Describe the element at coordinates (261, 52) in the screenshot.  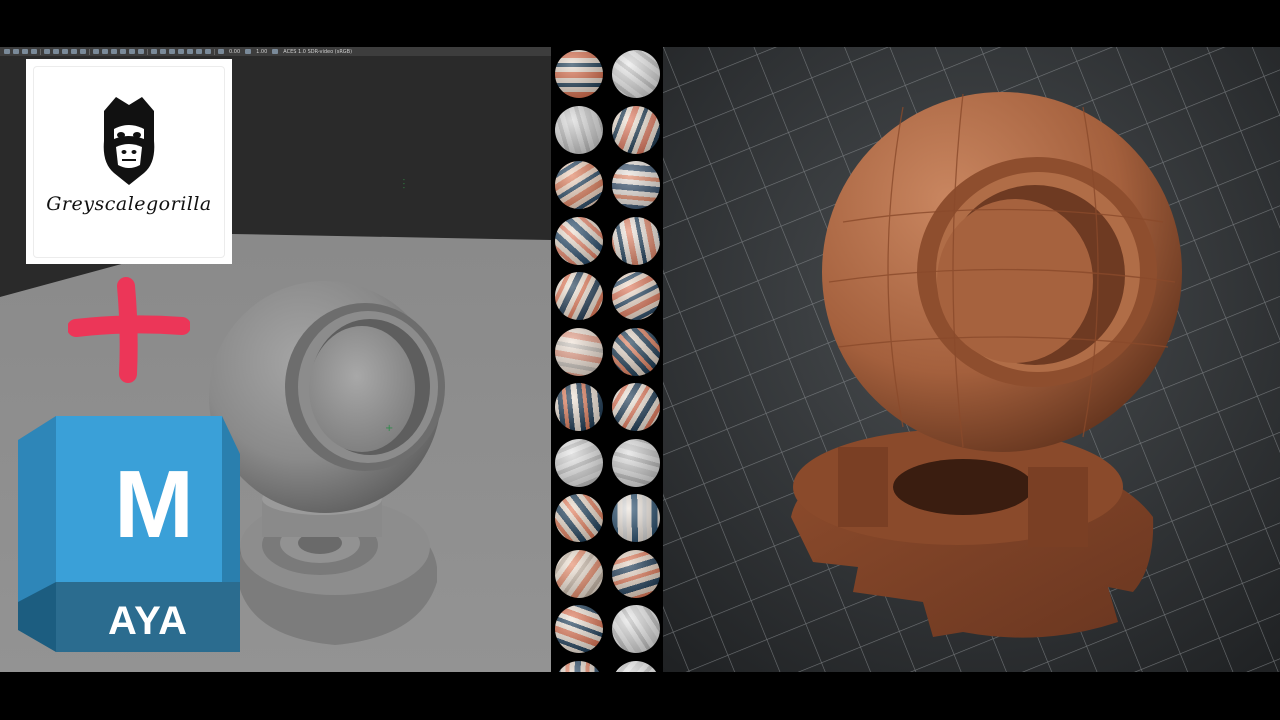
I see `gamma-value: 1.00` at that location.